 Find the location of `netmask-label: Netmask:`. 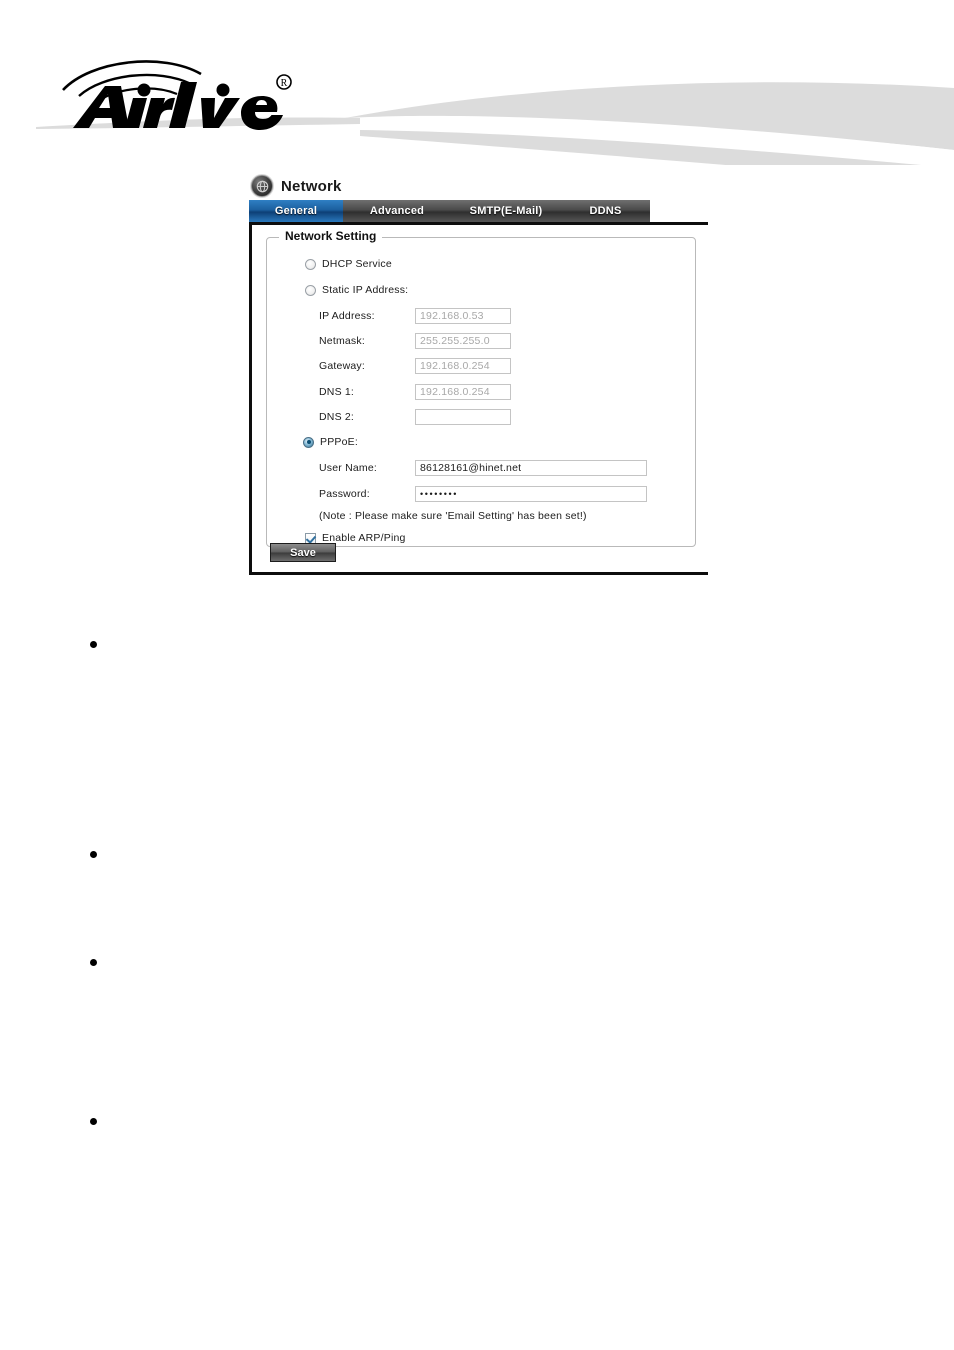

netmask-label: Netmask: is located at coordinates (342, 341).